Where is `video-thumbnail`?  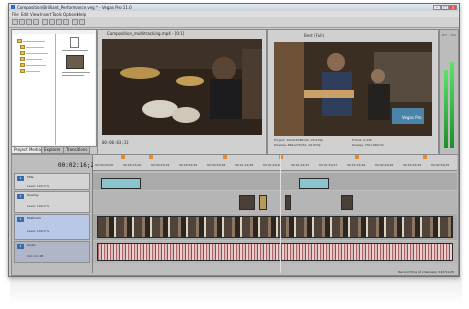
video-thumbnail is located at coordinates (75, 62).